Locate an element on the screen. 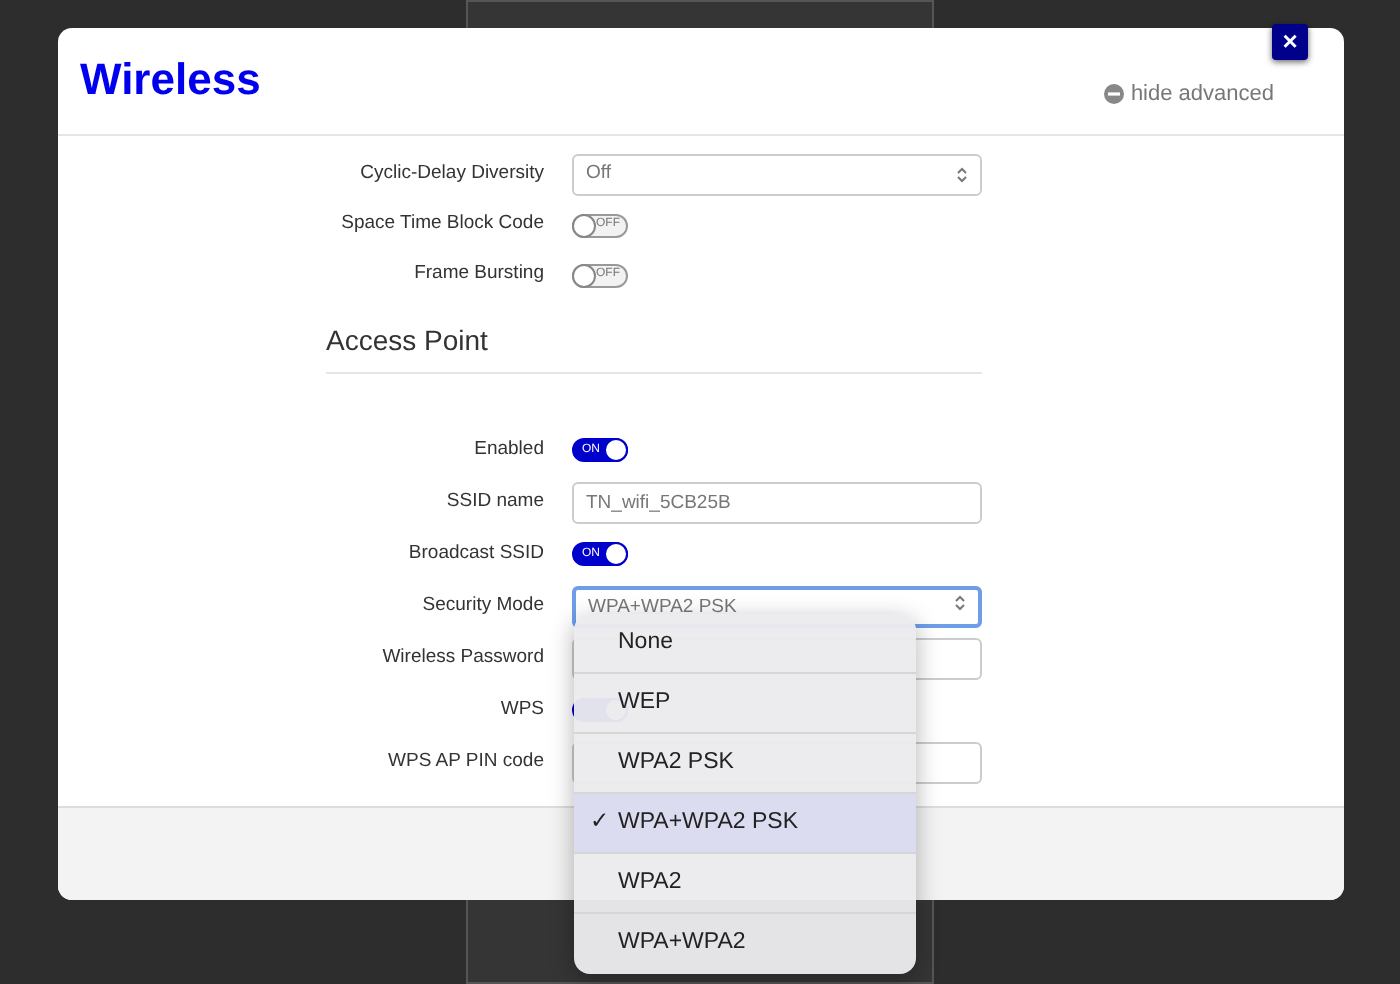 The height and width of the screenshot is (984, 1400). dropdown-option: ✓ WPA+WPA2 PSK is located at coordinates (745, 824).